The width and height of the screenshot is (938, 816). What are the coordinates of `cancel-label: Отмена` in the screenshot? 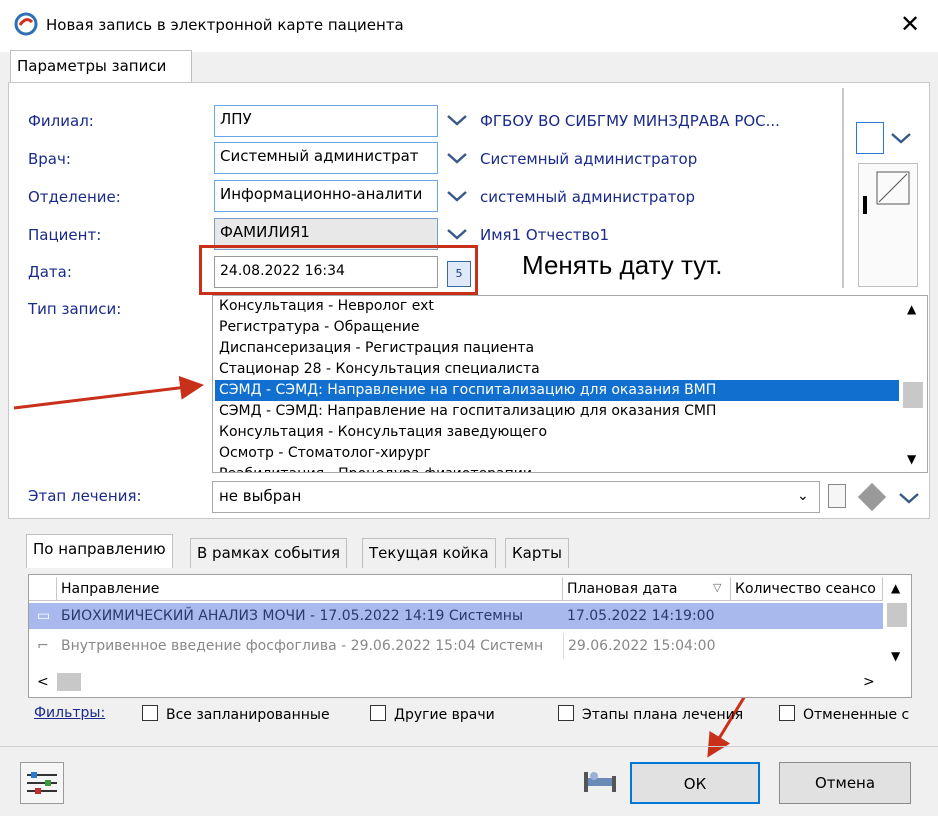 It's located at (845, 783).